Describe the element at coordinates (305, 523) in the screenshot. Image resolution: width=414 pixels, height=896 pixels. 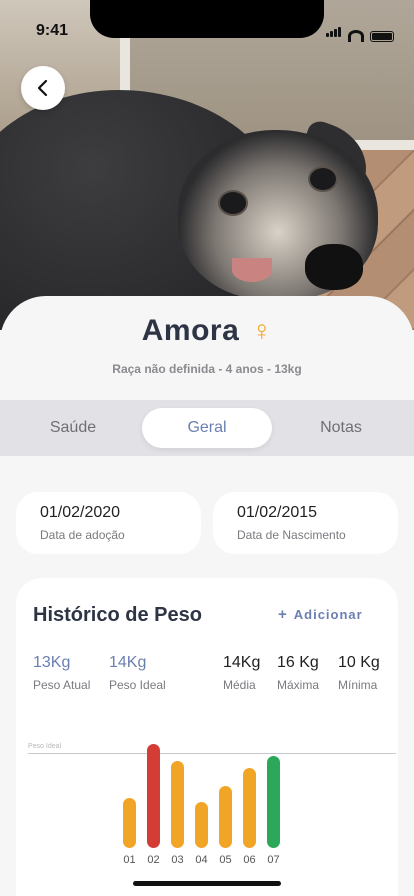
I see `birth-date-card: 01/02/2015 Data de Nascimento` at that location.